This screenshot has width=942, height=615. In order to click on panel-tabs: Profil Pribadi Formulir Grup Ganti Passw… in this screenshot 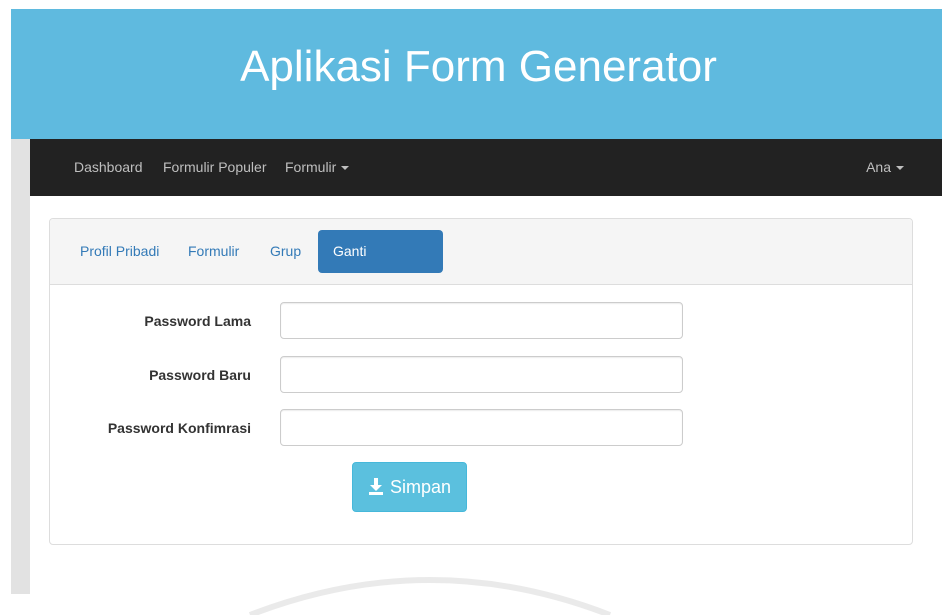, I will do `click(481, 260)`.